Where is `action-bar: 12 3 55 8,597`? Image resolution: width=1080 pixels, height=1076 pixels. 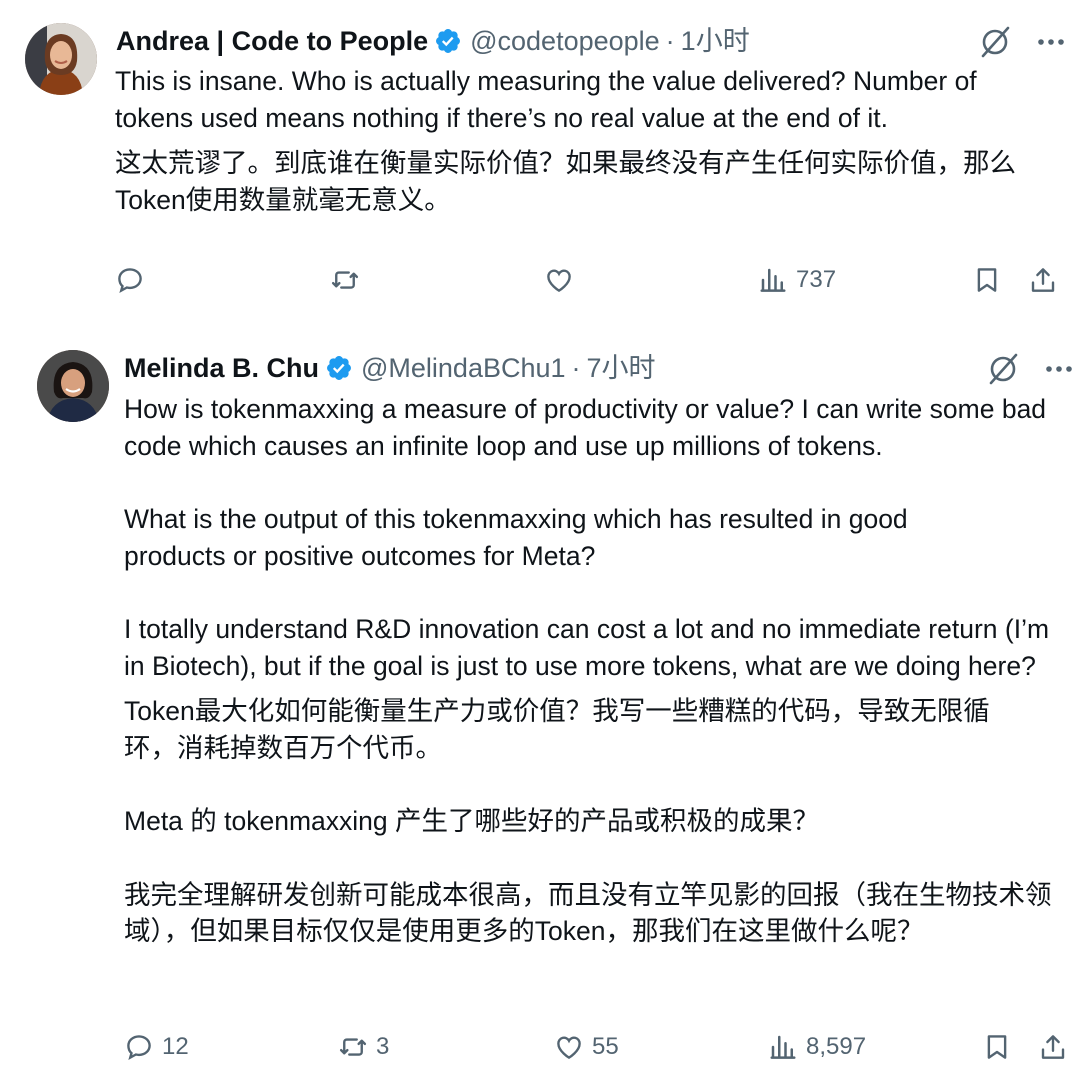
action-bar: 12 3 55 8,597 is located at coordinates (540, 1047).